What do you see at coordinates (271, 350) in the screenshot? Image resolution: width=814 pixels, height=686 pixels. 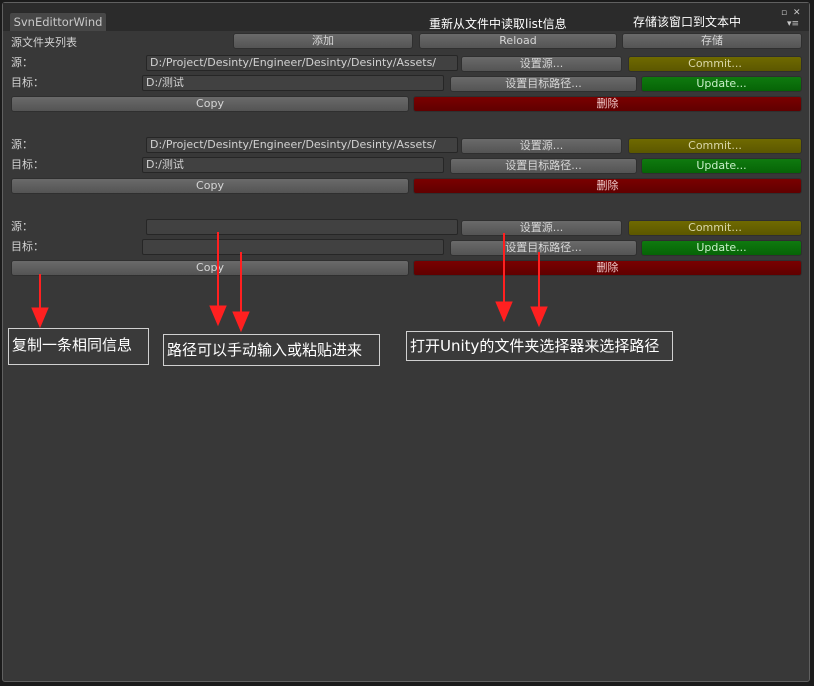 I see `path-annotation: 路径可以手动输入或粘贴进来` at bounding box center [271, 350].